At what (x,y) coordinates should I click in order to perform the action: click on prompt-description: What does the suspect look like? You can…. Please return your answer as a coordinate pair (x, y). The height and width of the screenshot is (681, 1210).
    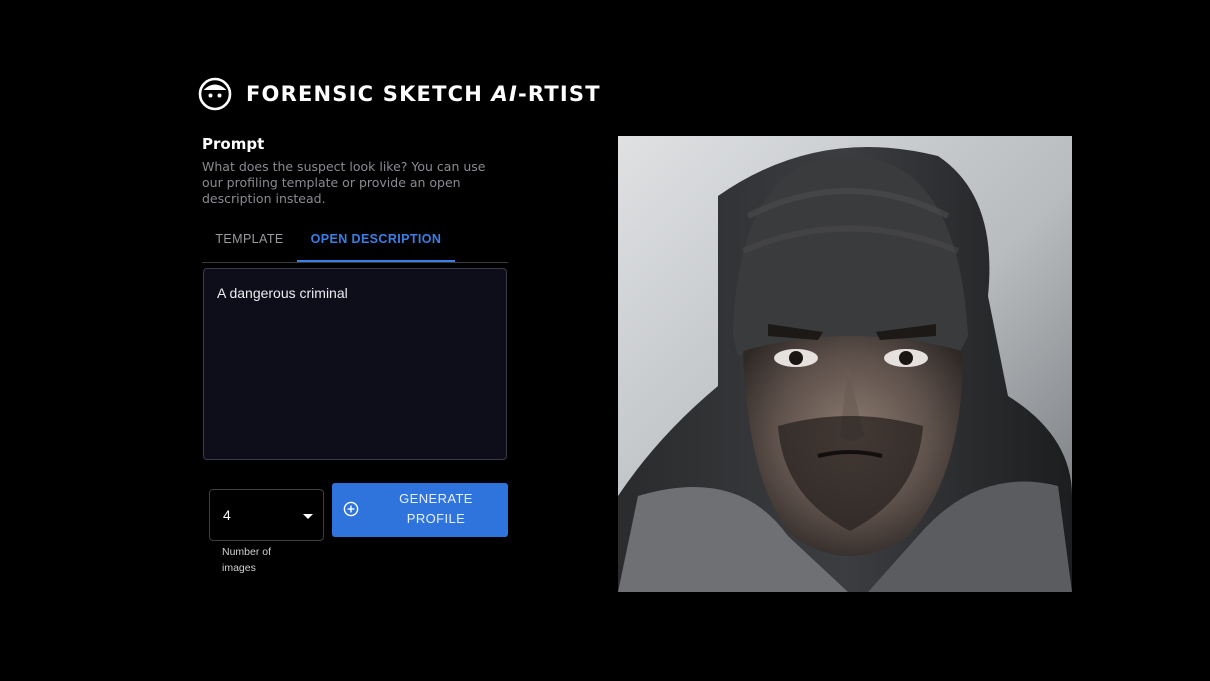
    Looking at the image, I should click on (344, 182).